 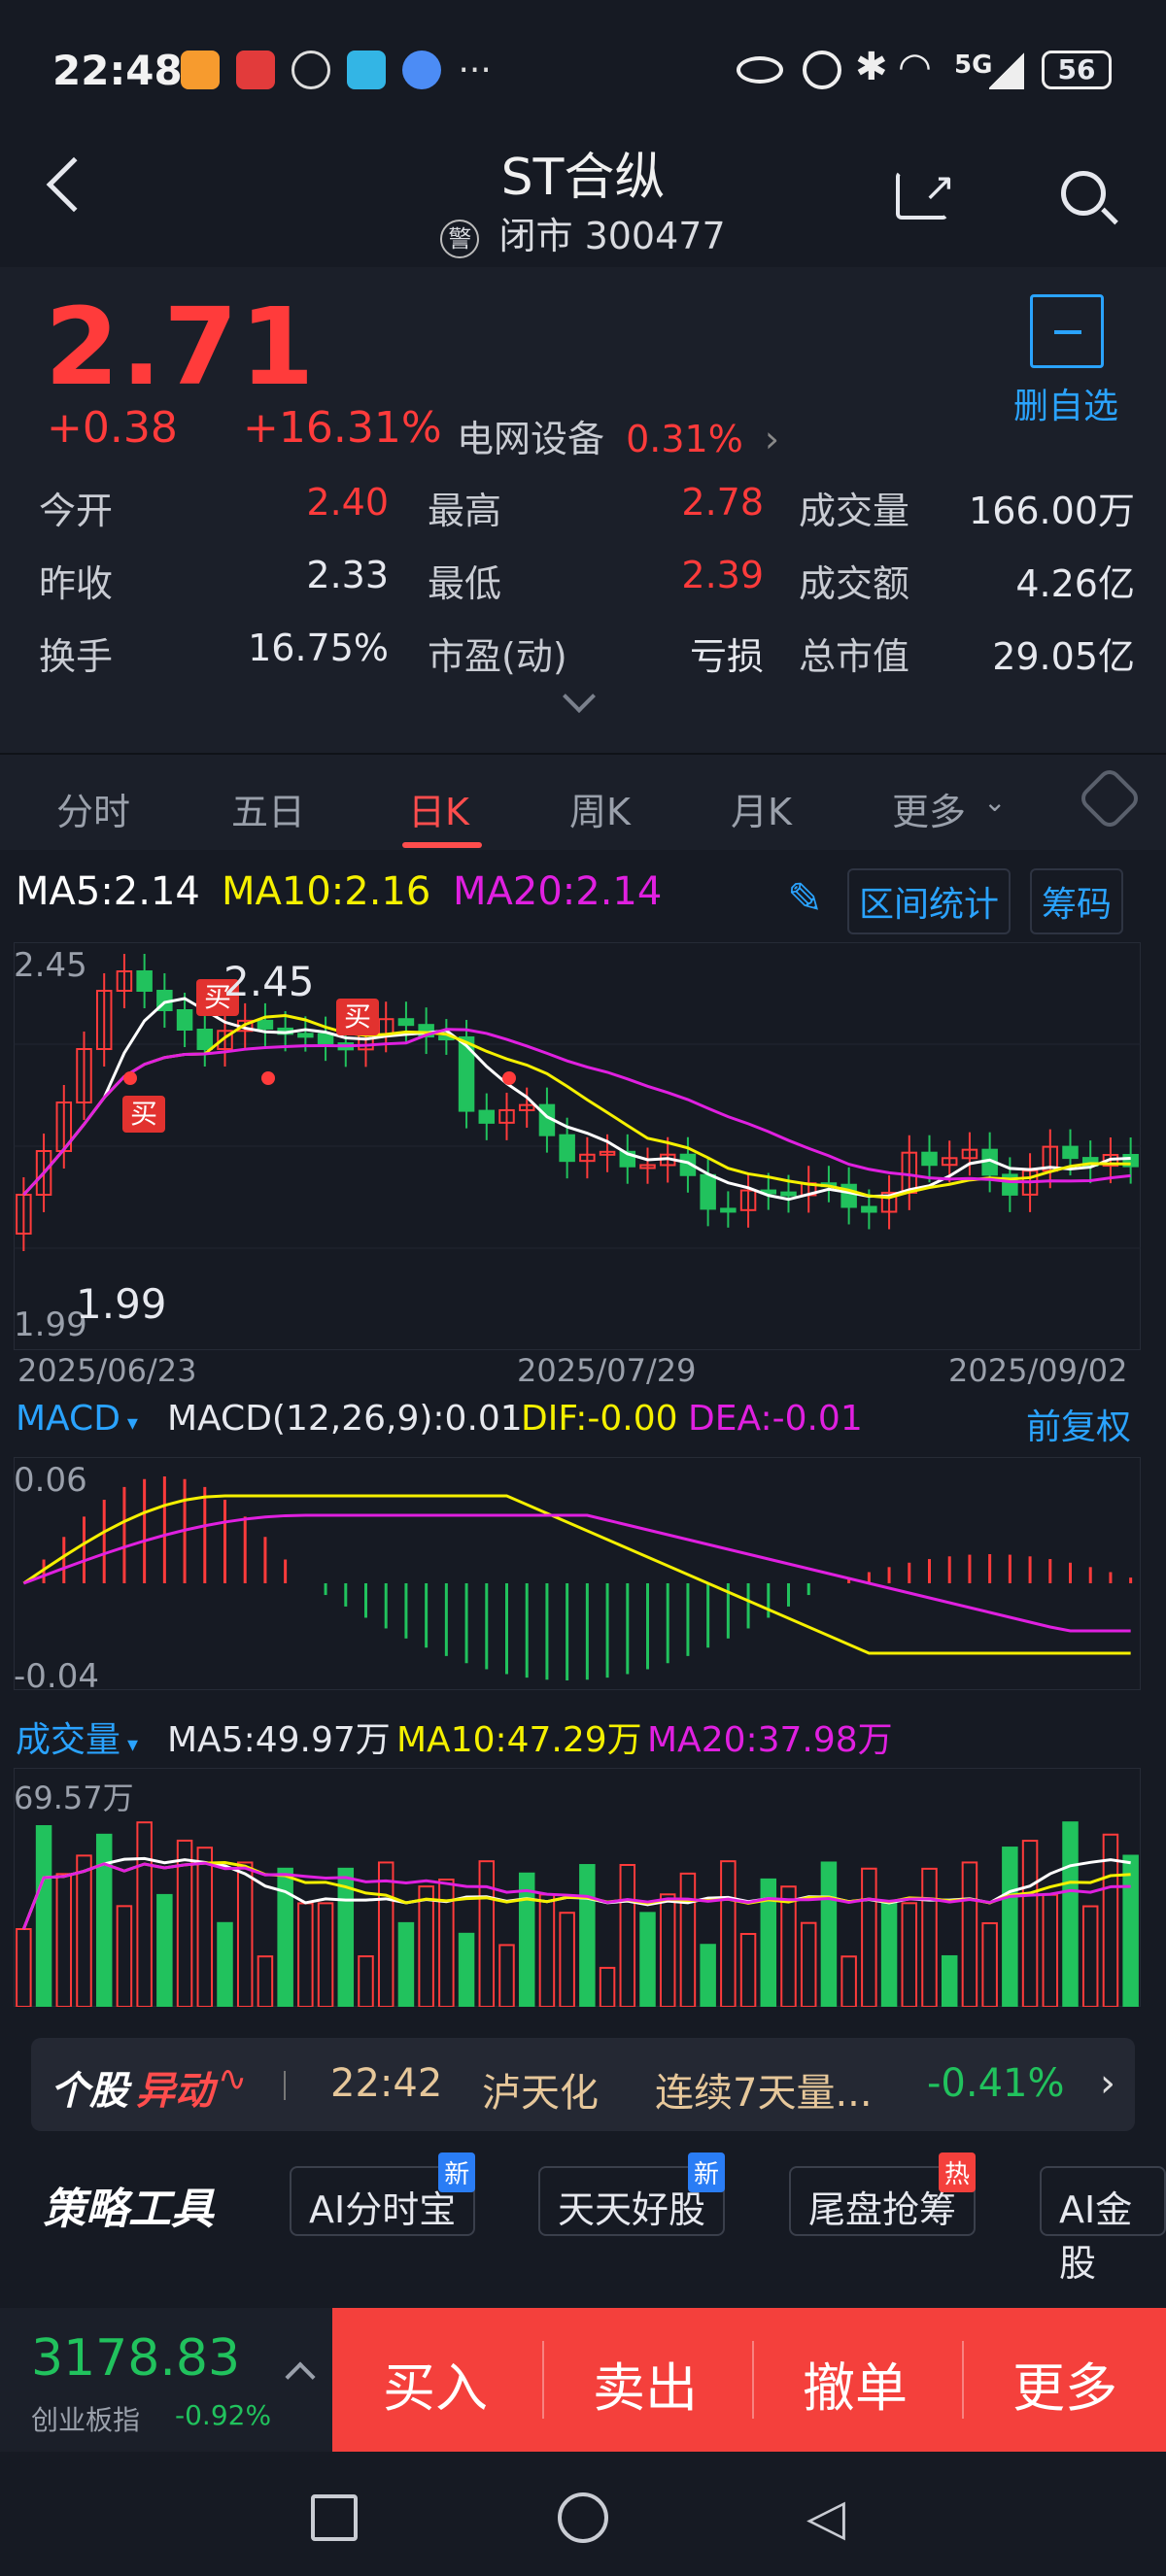 I want to click on tab-4: 月K, so click(x=761, y=808).